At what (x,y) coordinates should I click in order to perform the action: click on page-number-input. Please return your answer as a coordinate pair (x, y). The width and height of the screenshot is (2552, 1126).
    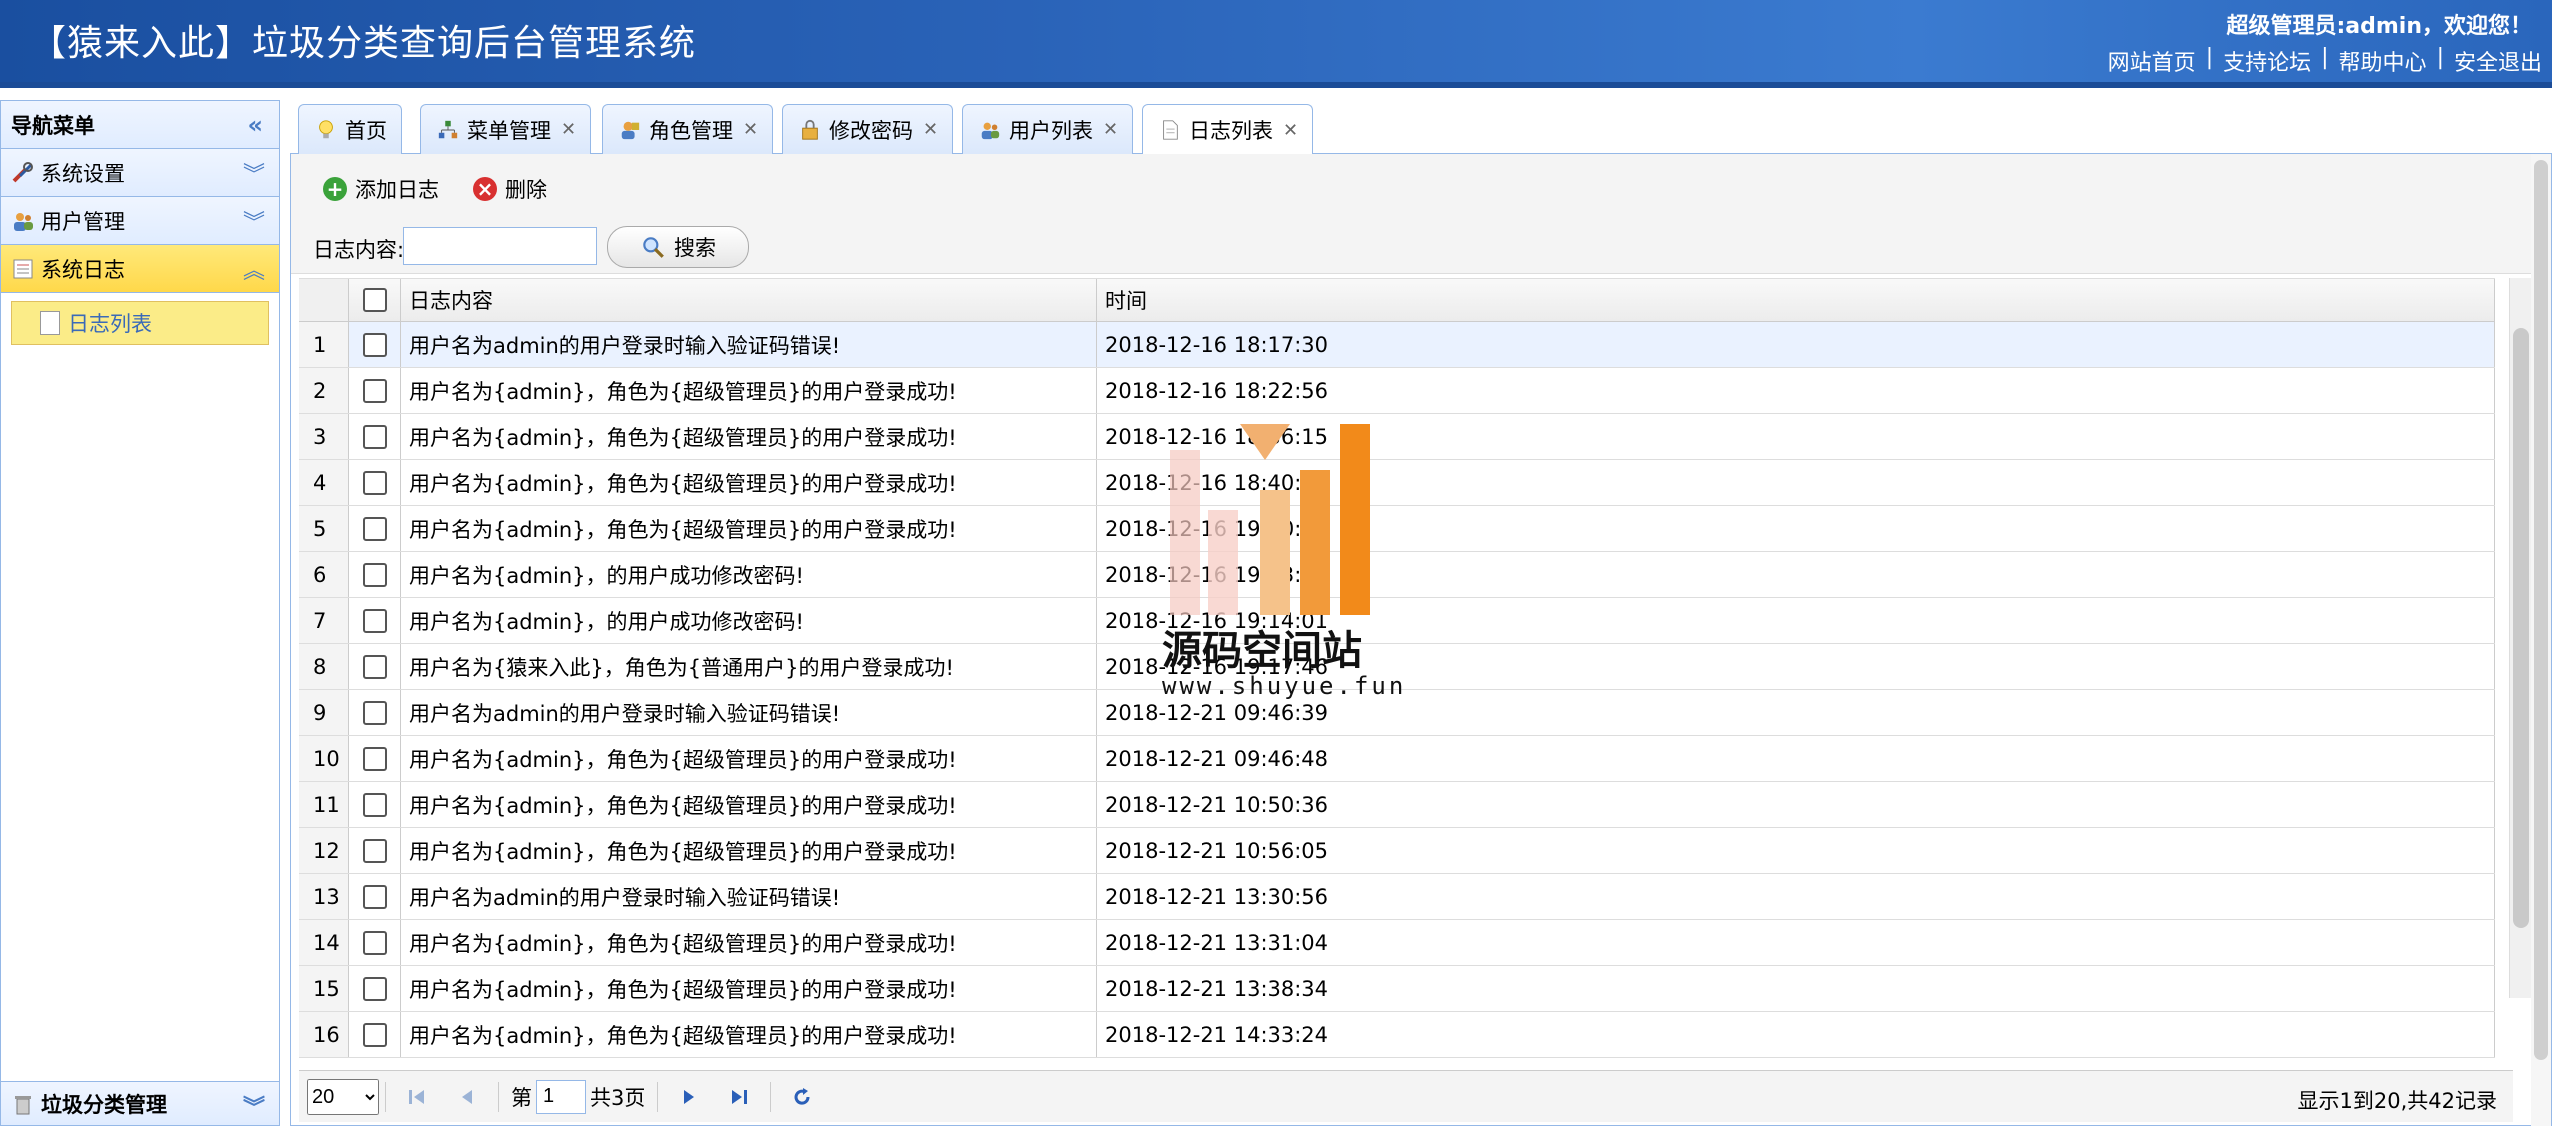
    Looking at the image, I should click on (561, 1096).